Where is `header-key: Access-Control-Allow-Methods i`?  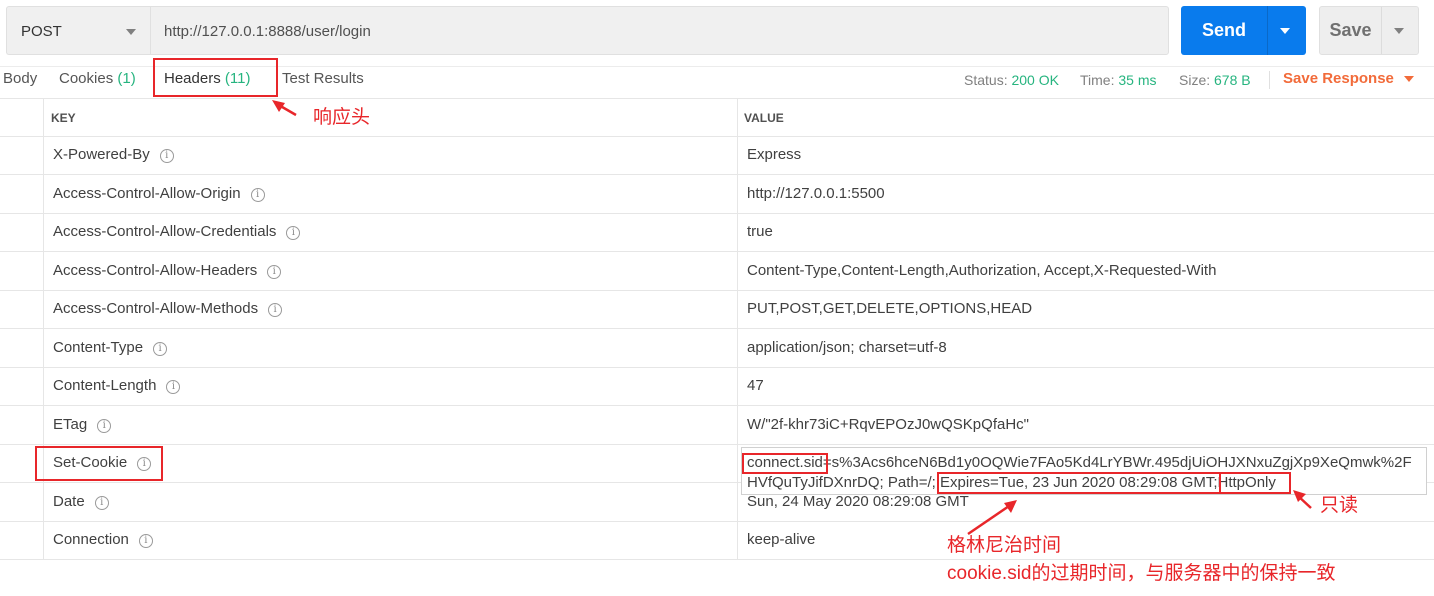
header-key: Access-Control-Allow-Methods i is located at coordinates (168, 308).